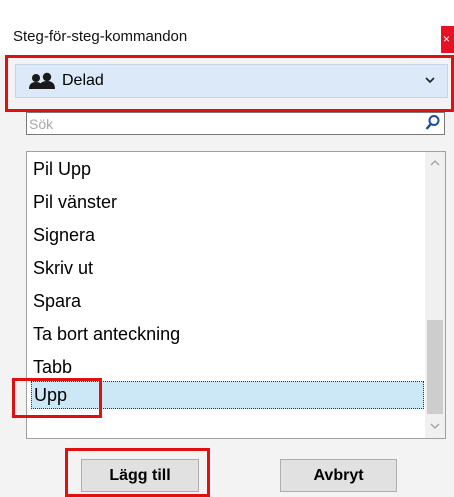 Image resolution: width=454 pixels, height=497 pixels. What do you see at coordinates (435, 163) in the screenshot?
I see `scroll-up-arrow-icon` at bounding box center [435, 163].